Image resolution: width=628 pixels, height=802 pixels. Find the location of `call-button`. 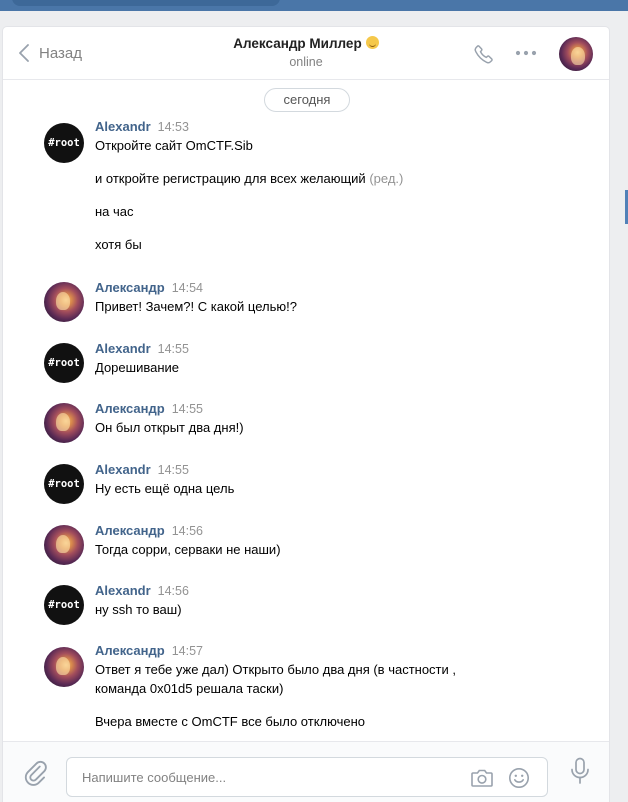

call-button is located at coordinates (484, 56).